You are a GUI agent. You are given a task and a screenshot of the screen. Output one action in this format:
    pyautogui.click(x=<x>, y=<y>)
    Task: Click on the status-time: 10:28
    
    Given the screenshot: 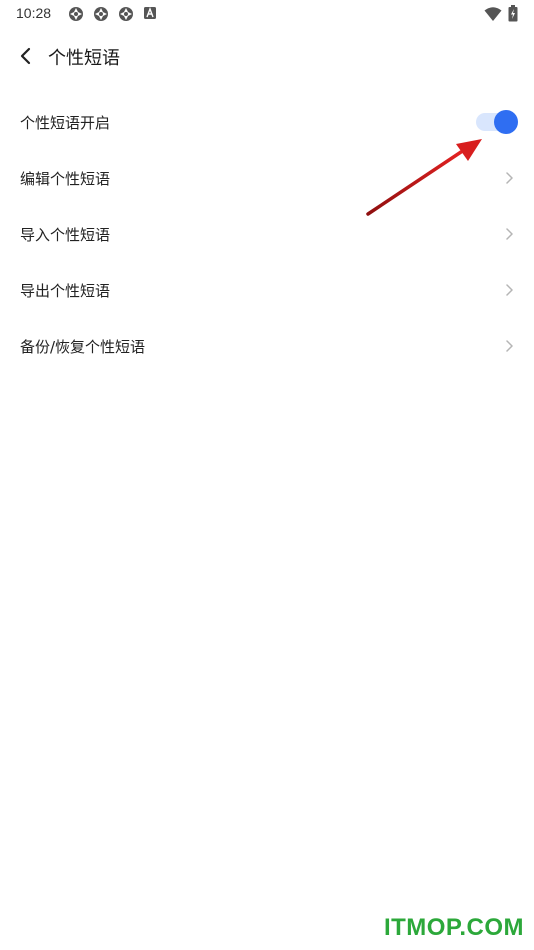 What is the action you would take?
    pyautogui.click(x=34, y=13)
    